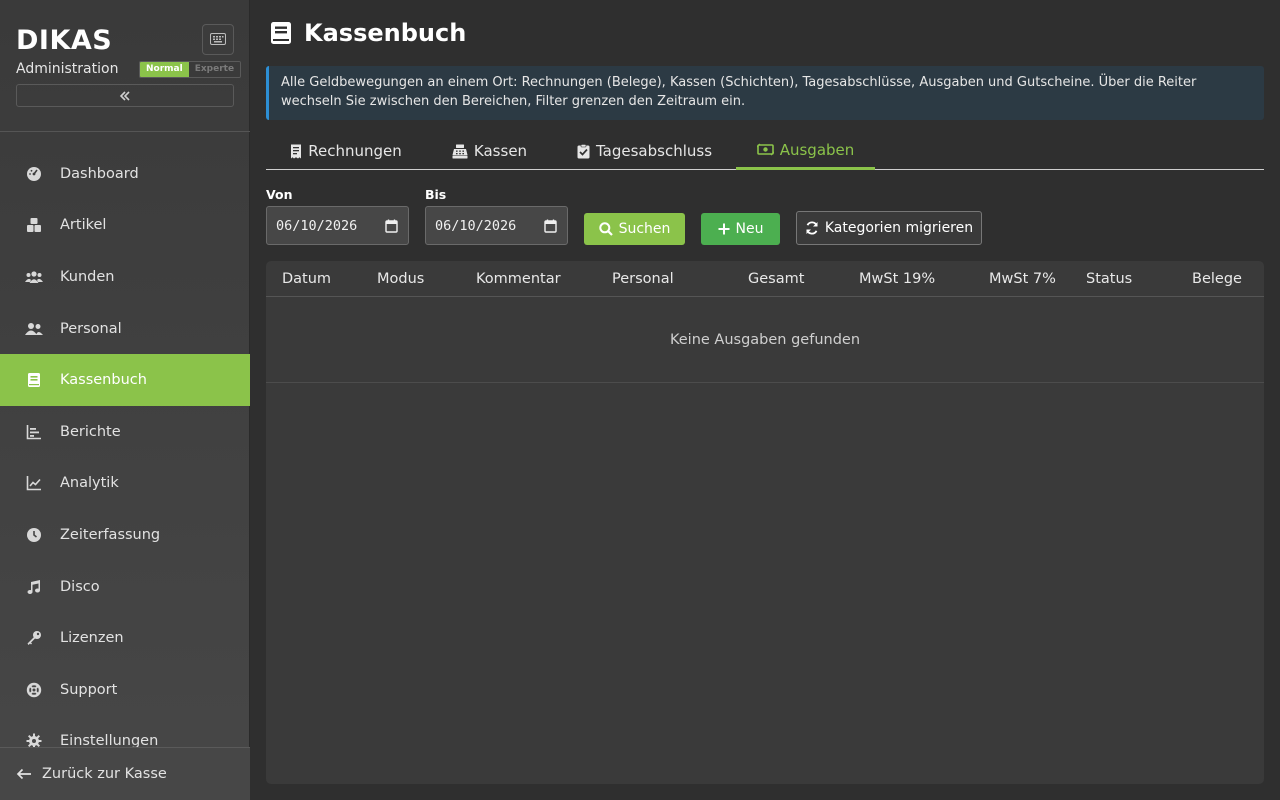  What do you see at coordinates (89, 689) in the screenshot?
I see `sidebar-item-label: Support` at bounding box center [89, 689].